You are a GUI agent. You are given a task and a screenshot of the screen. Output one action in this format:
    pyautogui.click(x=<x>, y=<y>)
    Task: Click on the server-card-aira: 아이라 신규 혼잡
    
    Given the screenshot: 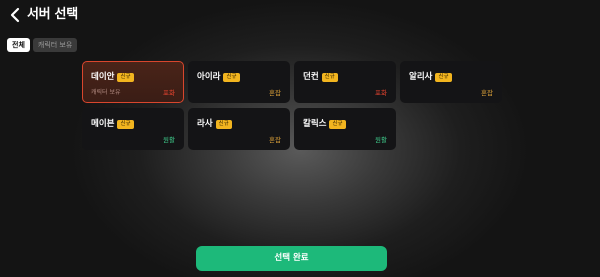 What is the action you would take?
    pyautogui.click(x=239, y=82)
    